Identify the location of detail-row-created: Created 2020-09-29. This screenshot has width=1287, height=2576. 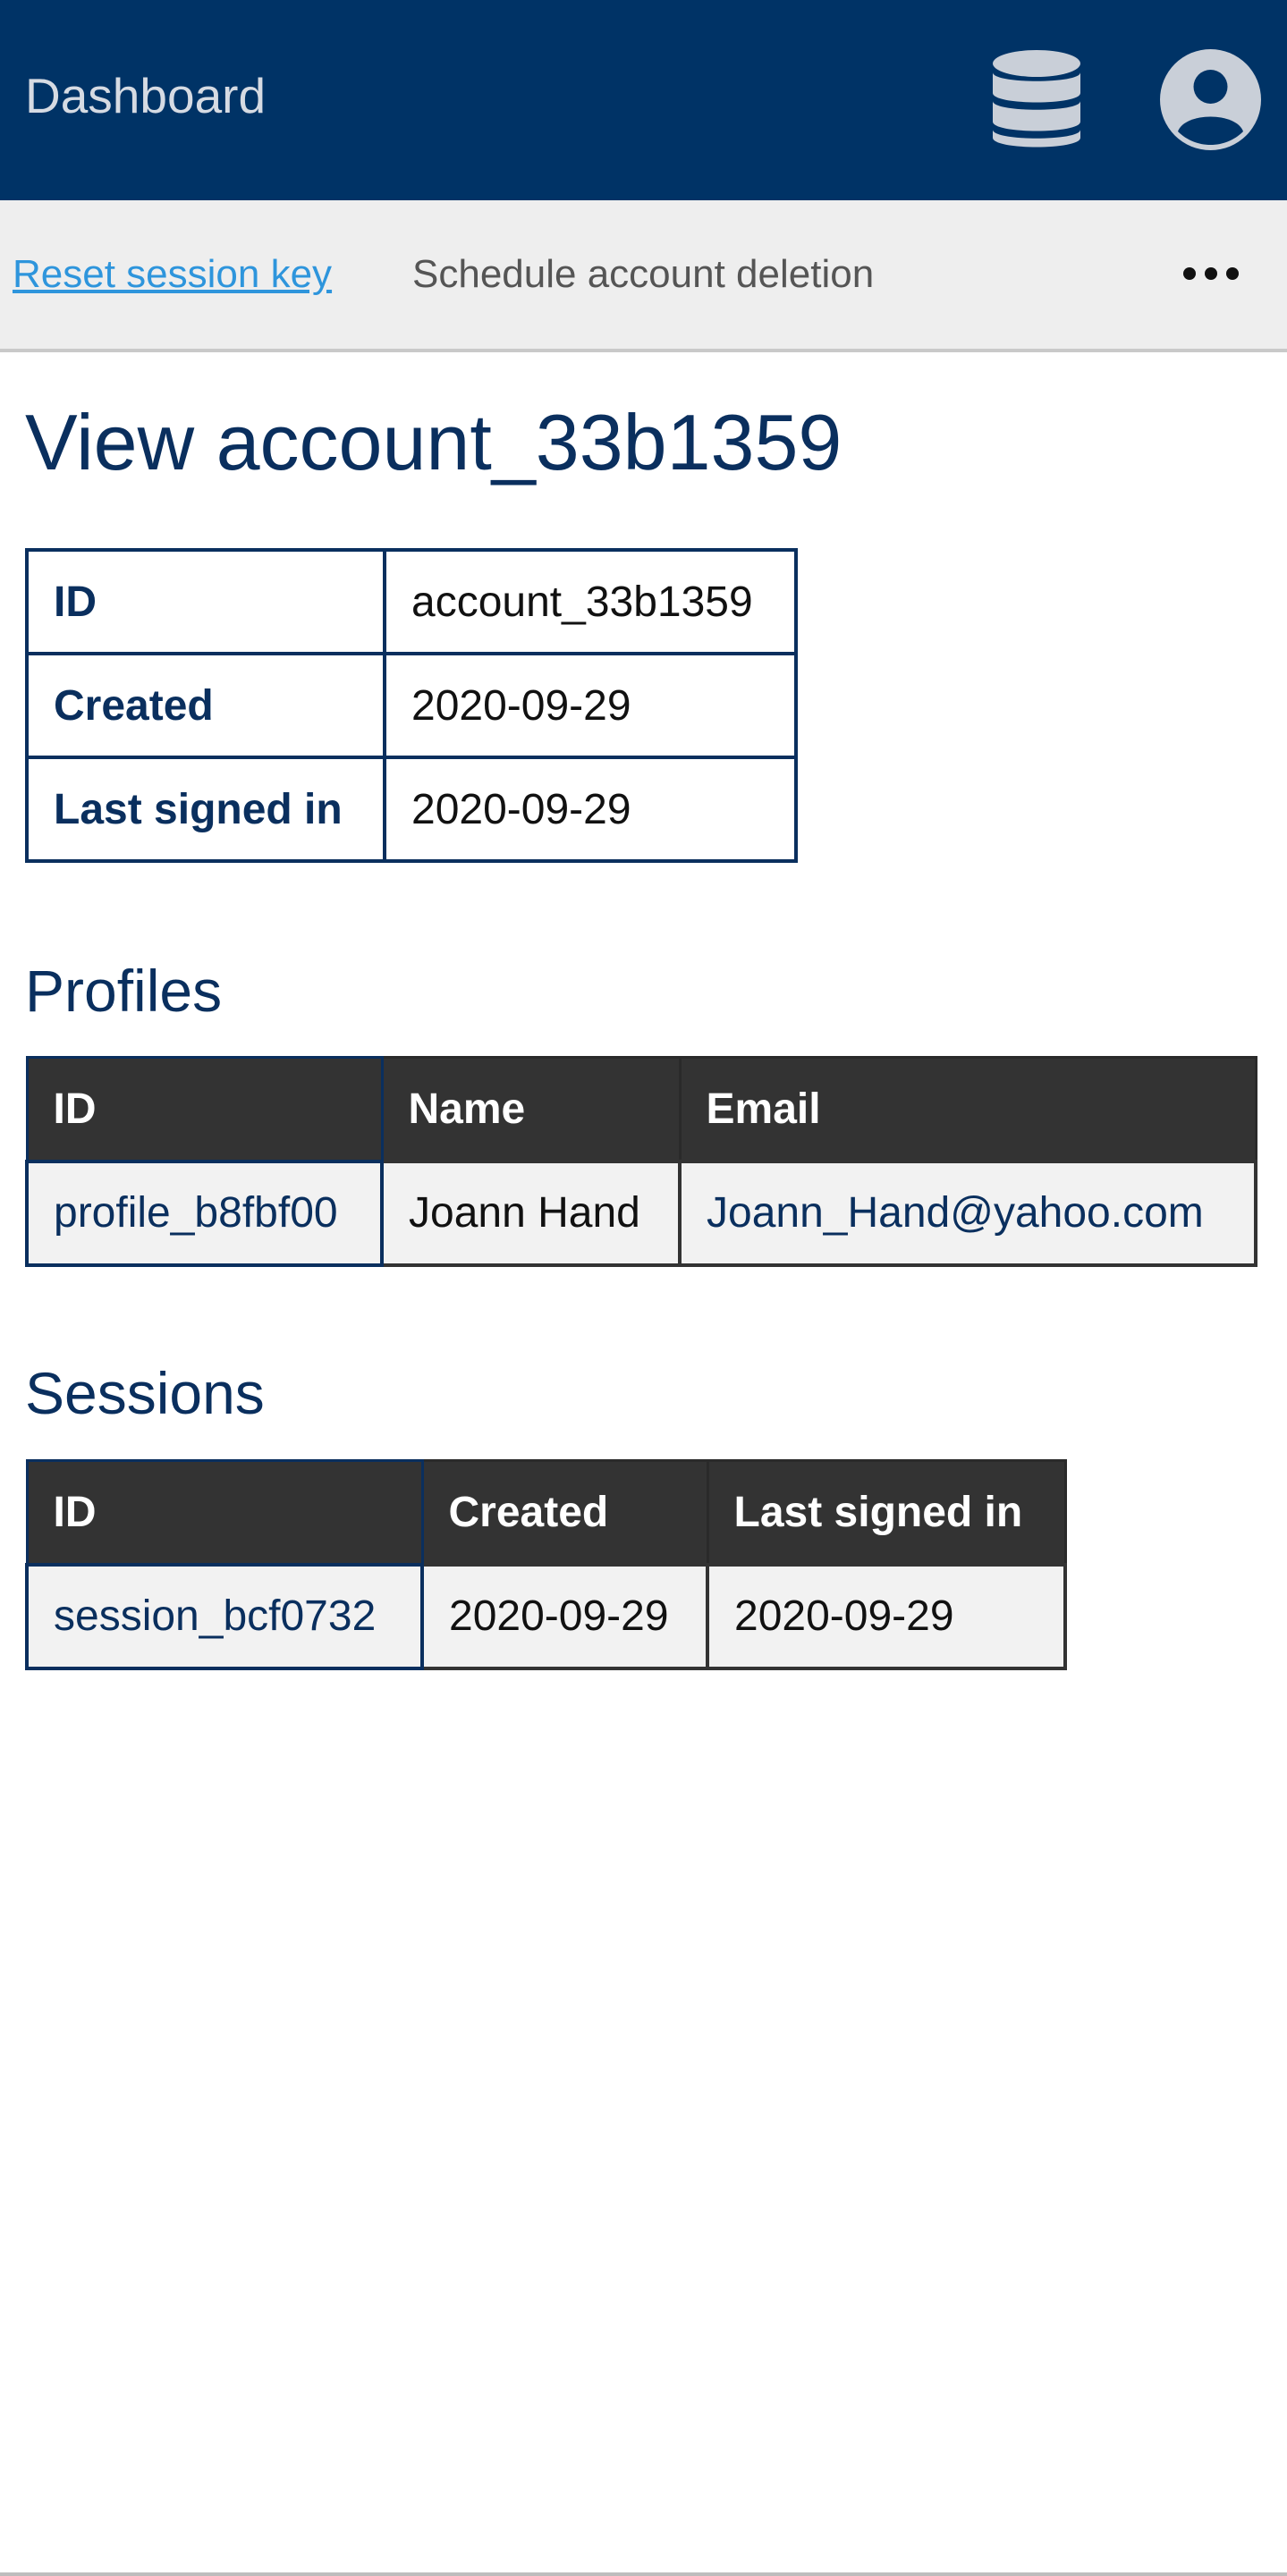
(411, 705).